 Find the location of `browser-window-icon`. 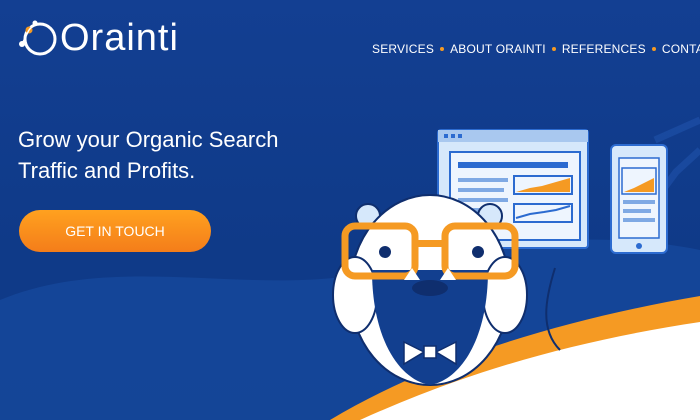

browser-window-icon is located at coordinates (513, 189).